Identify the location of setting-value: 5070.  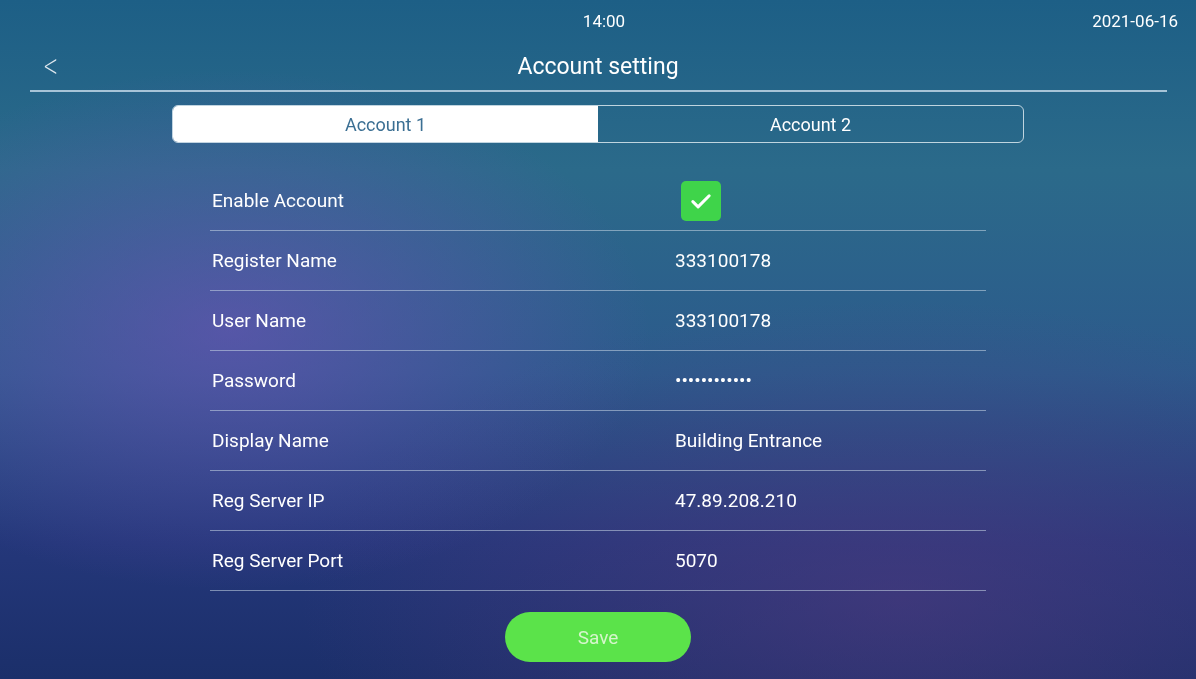
(696, 560).